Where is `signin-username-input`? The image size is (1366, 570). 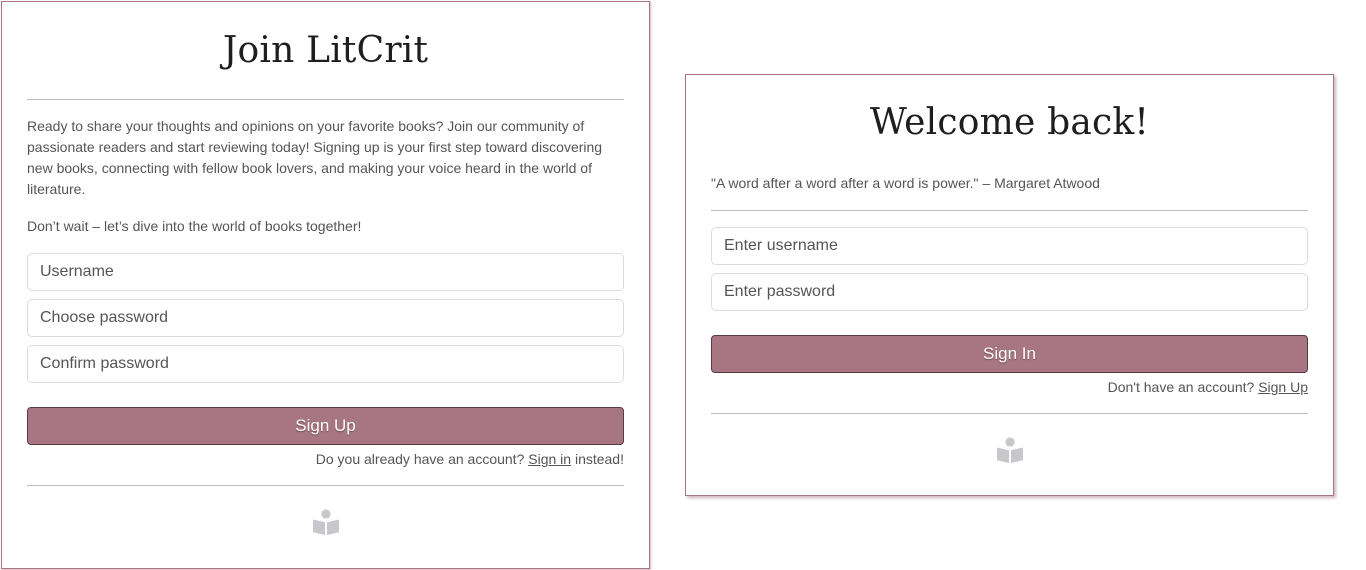
signin-username-input is located at coordinates (1009, 246).